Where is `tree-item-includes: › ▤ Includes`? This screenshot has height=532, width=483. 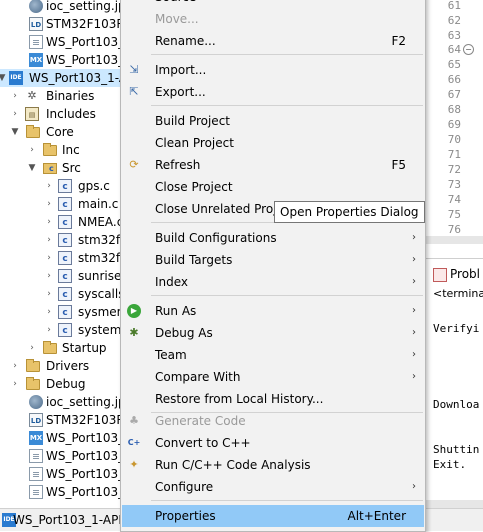 tree-item-includes: › ▤ Includes is located at coordinates (61, 114).